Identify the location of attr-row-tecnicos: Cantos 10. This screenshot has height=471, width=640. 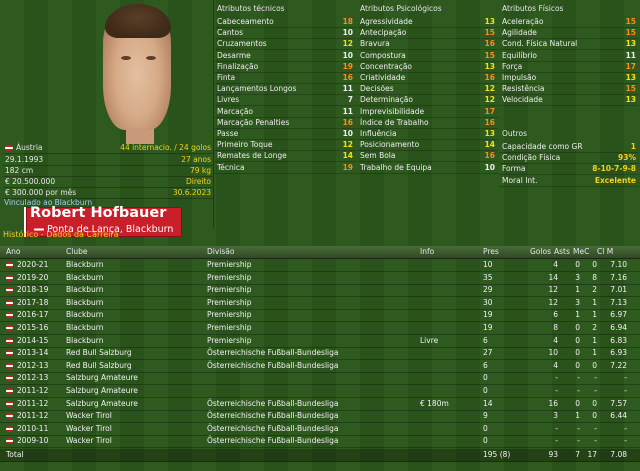
(285, 33).